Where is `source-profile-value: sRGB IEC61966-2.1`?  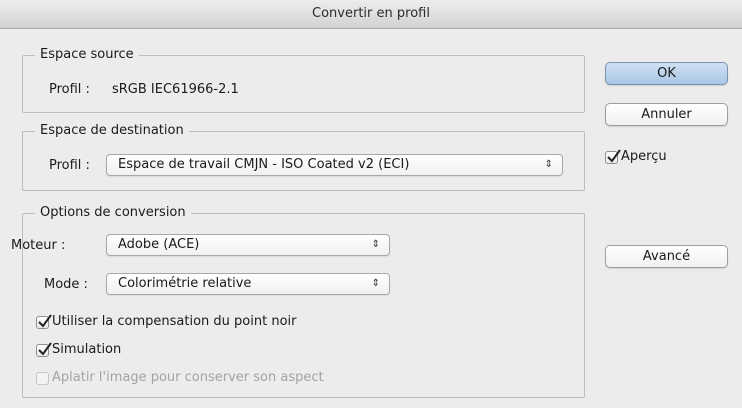 source-profile-value: sRGB IEC61966-2.1 is located at coordinates (175, 89).